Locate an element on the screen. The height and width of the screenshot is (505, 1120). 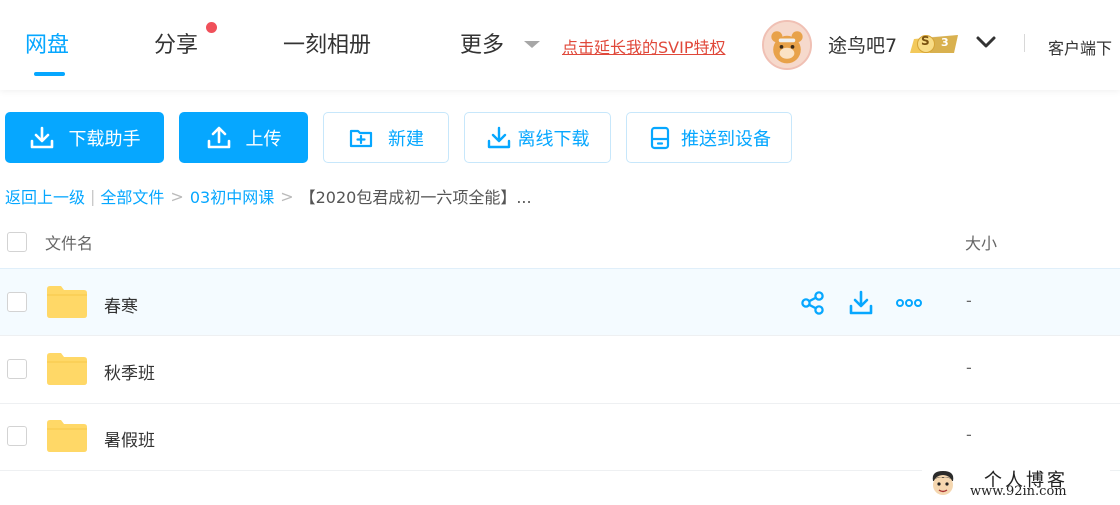
svip-level-badge-icon is located at coordinates (934, 44).